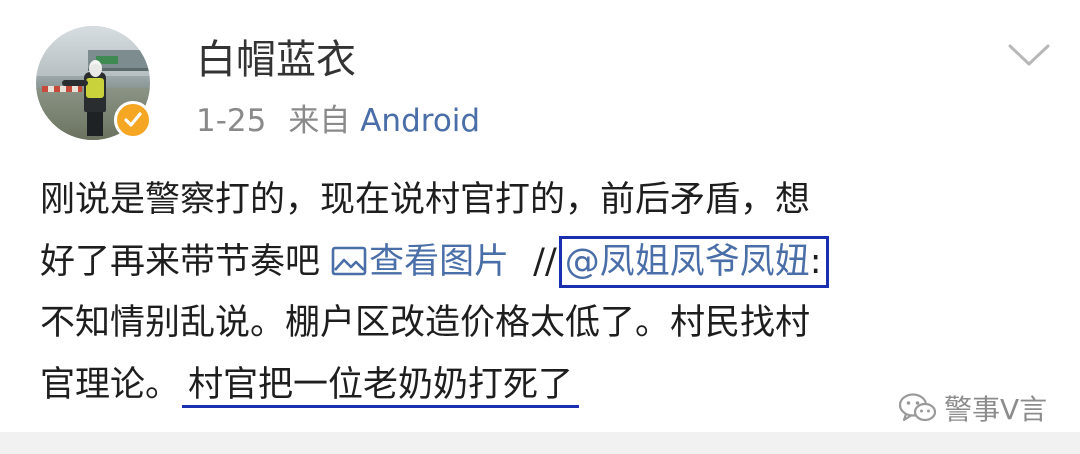 Image resolution: width=1080 pixels, height=454 pixels. What do you see at coordinates (231, 121) in the screenshot?
I see `post-time: 1-25` at bounding box center [231, 121].